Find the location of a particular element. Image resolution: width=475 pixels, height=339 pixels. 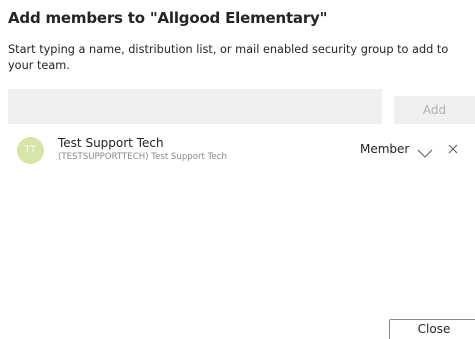

avatar: TT is located at coordinates (30, 150).